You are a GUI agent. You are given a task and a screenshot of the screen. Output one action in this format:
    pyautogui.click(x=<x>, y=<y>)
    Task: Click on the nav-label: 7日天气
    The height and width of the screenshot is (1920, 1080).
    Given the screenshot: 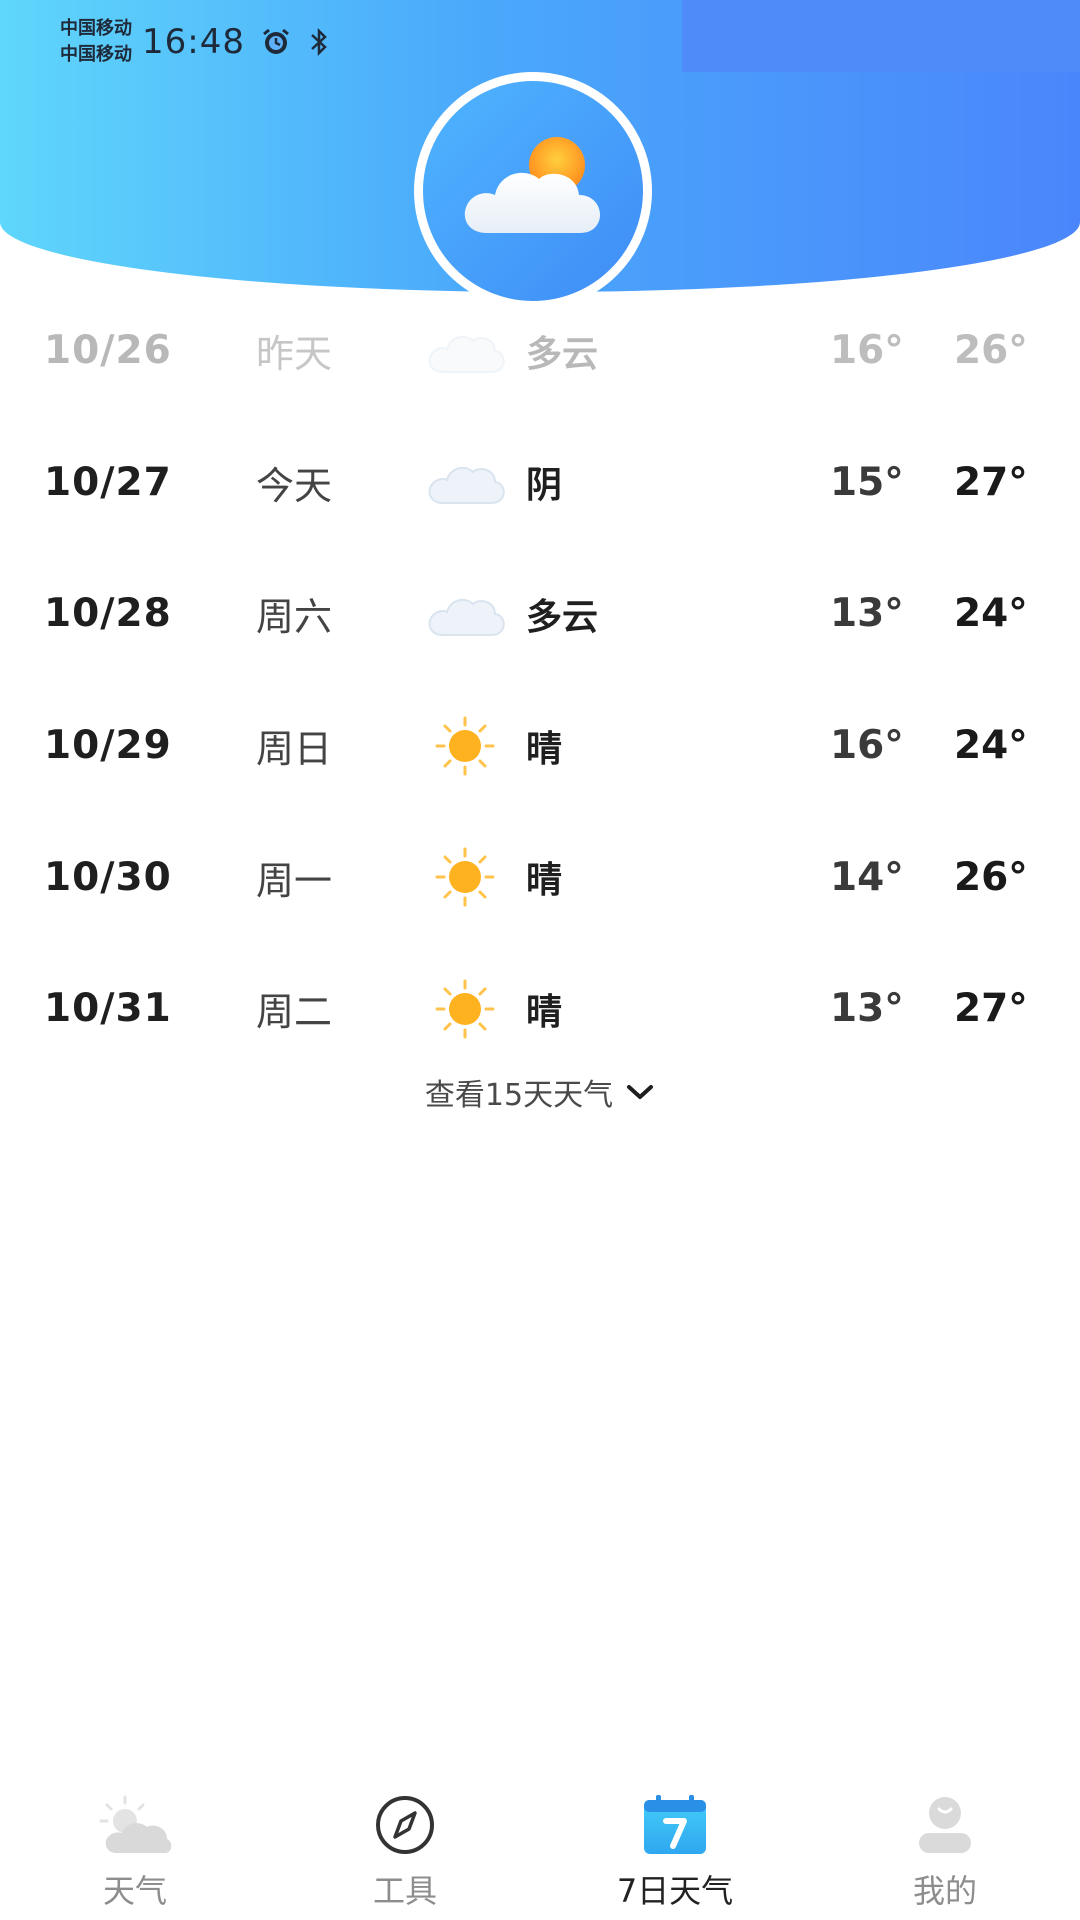 What is the action you would take?
    pyautogui.click(x=675, y=1891)
    